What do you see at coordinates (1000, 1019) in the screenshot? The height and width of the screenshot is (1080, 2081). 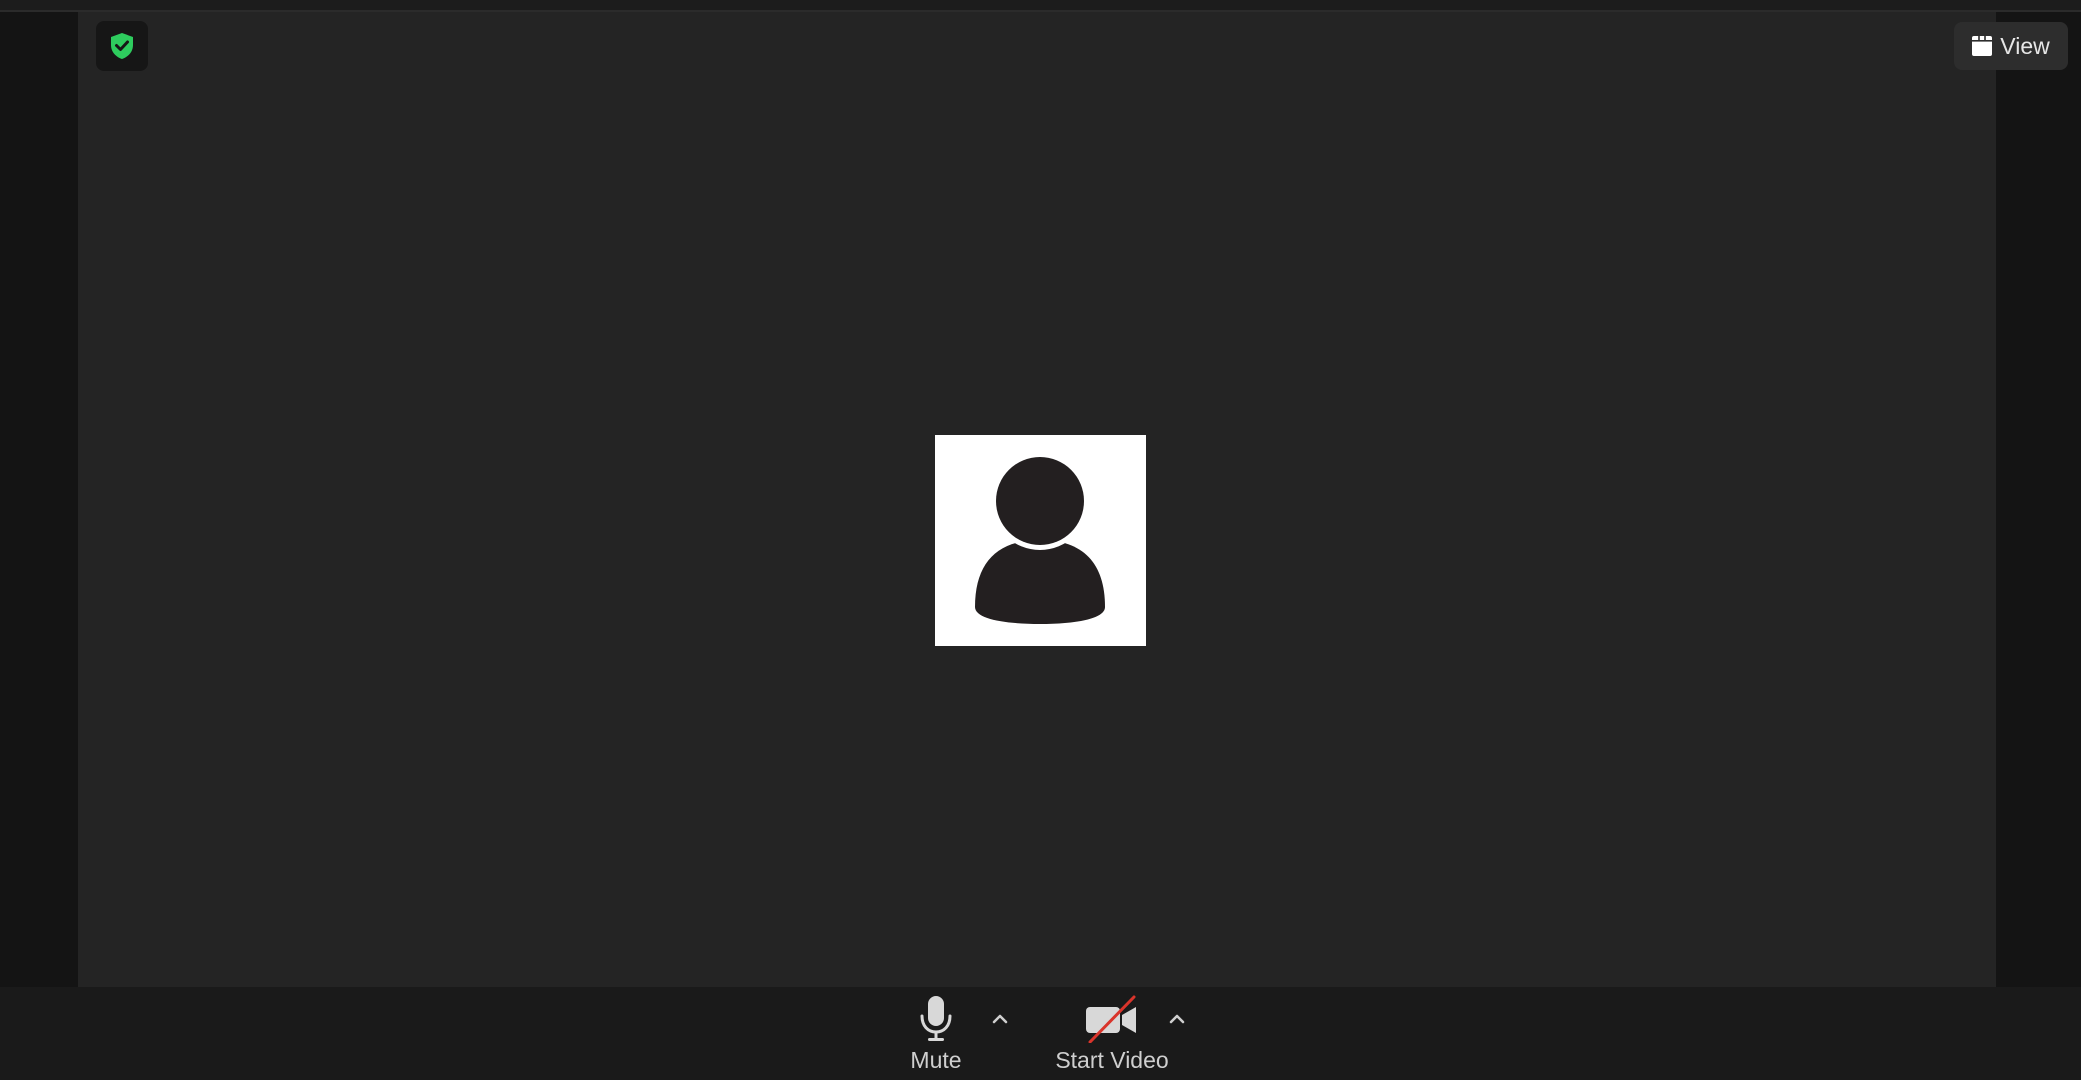 I see `audio-options-chevron-up-icon` at bounding box center [1000, 1019].